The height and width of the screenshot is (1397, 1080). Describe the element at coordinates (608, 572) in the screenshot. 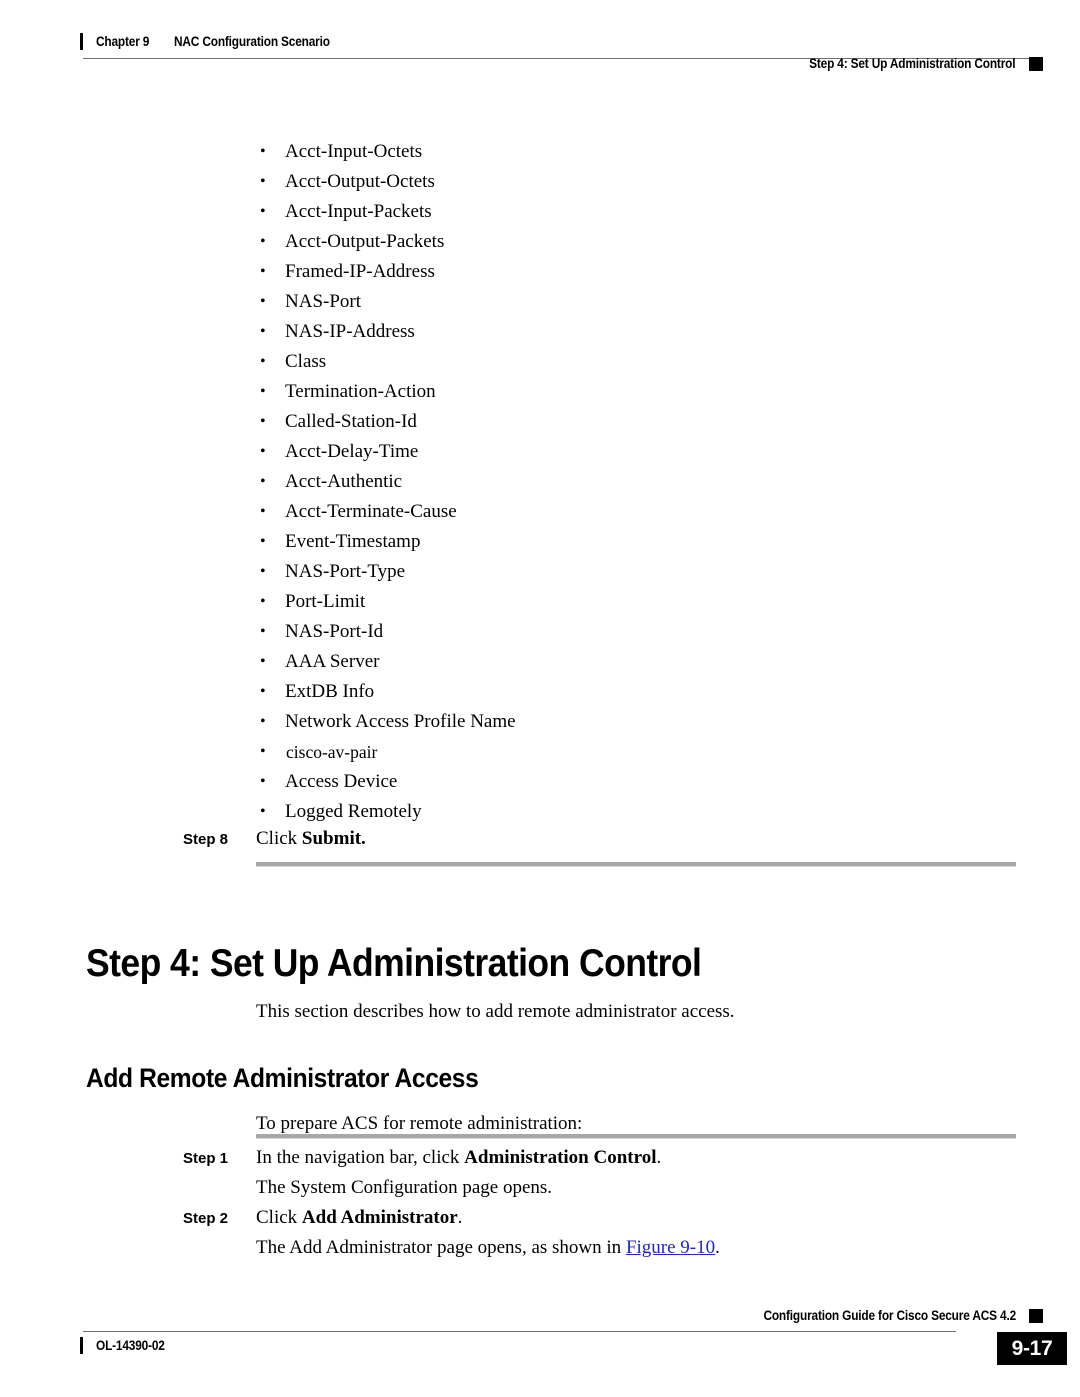

I see `list-item: NAS-Port-Type` at that location.